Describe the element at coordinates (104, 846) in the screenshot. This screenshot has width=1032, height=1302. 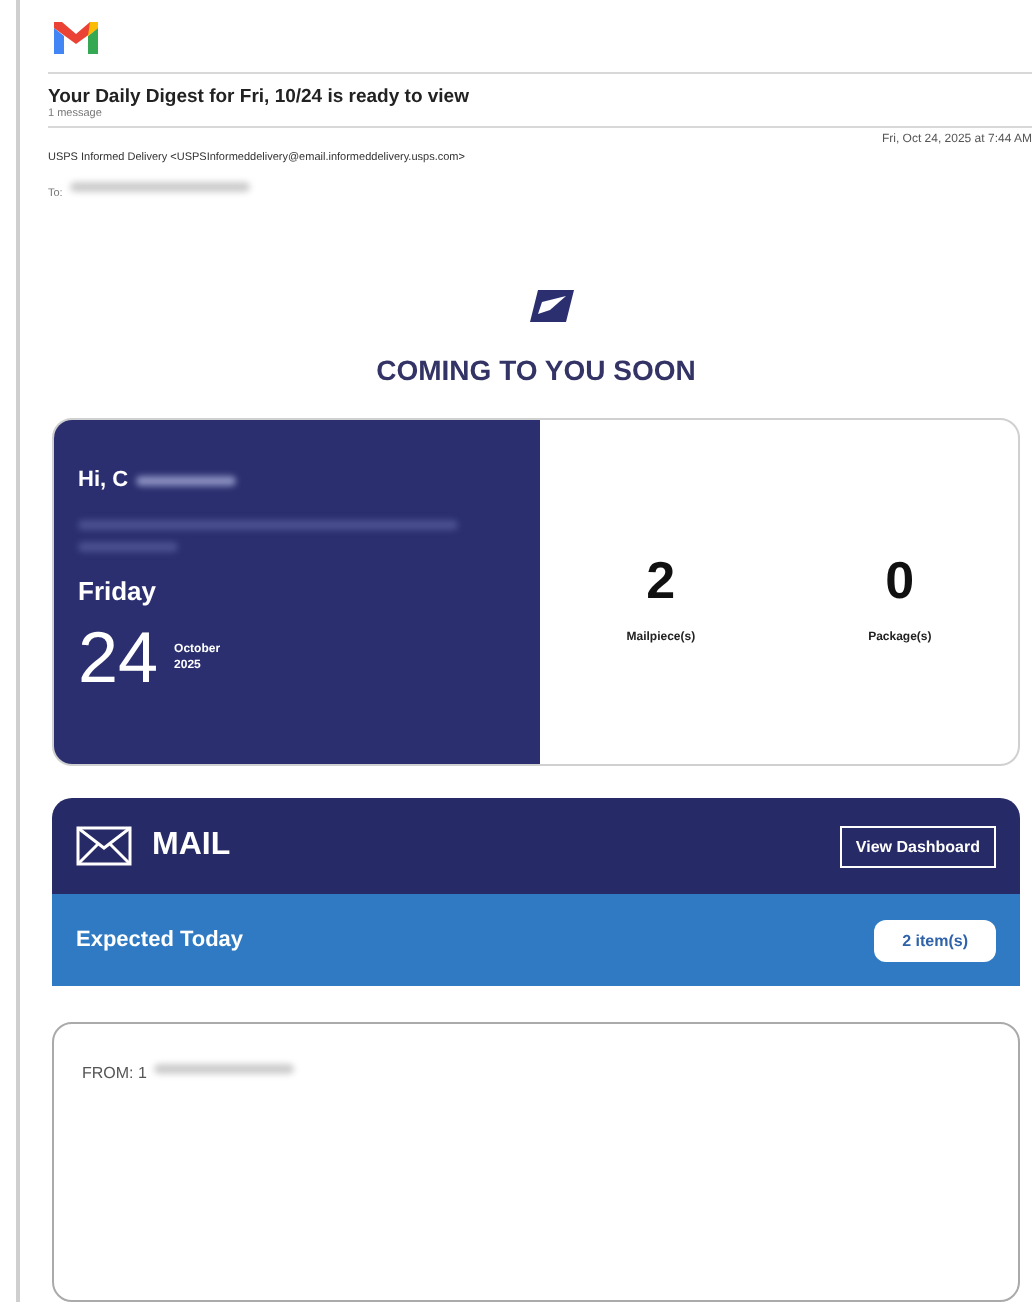
I see `envelope-icon` at that location.